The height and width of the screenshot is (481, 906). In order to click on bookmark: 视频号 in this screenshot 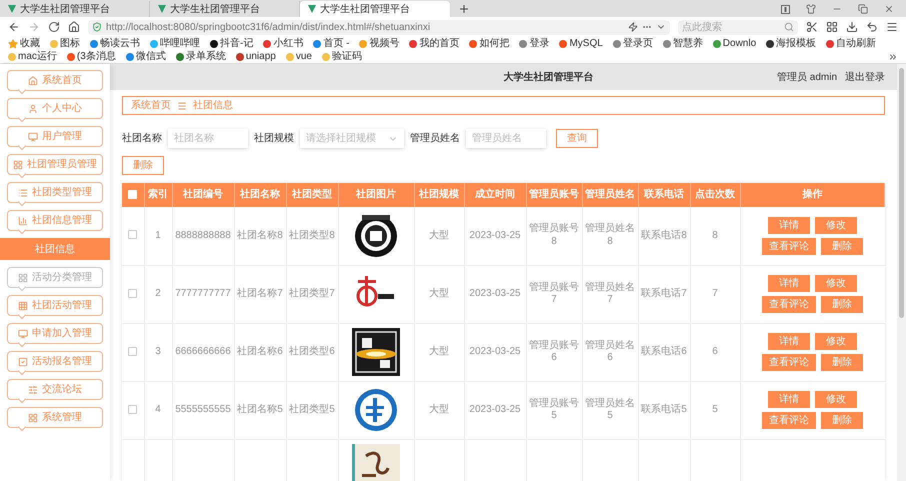, I will do `click(379, 43)`.